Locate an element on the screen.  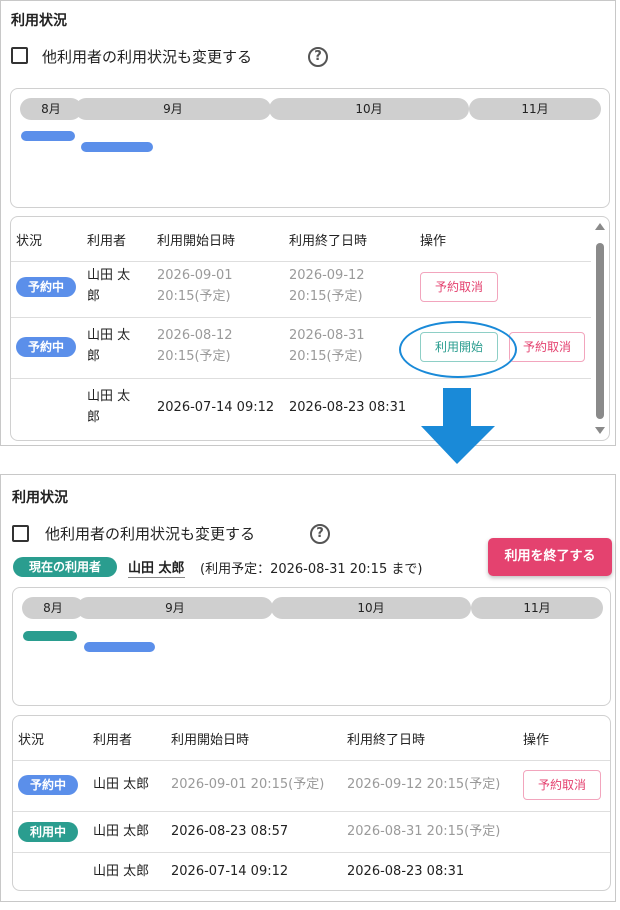
end-date: 2026-09-12 is located at coordinates (327, 275).